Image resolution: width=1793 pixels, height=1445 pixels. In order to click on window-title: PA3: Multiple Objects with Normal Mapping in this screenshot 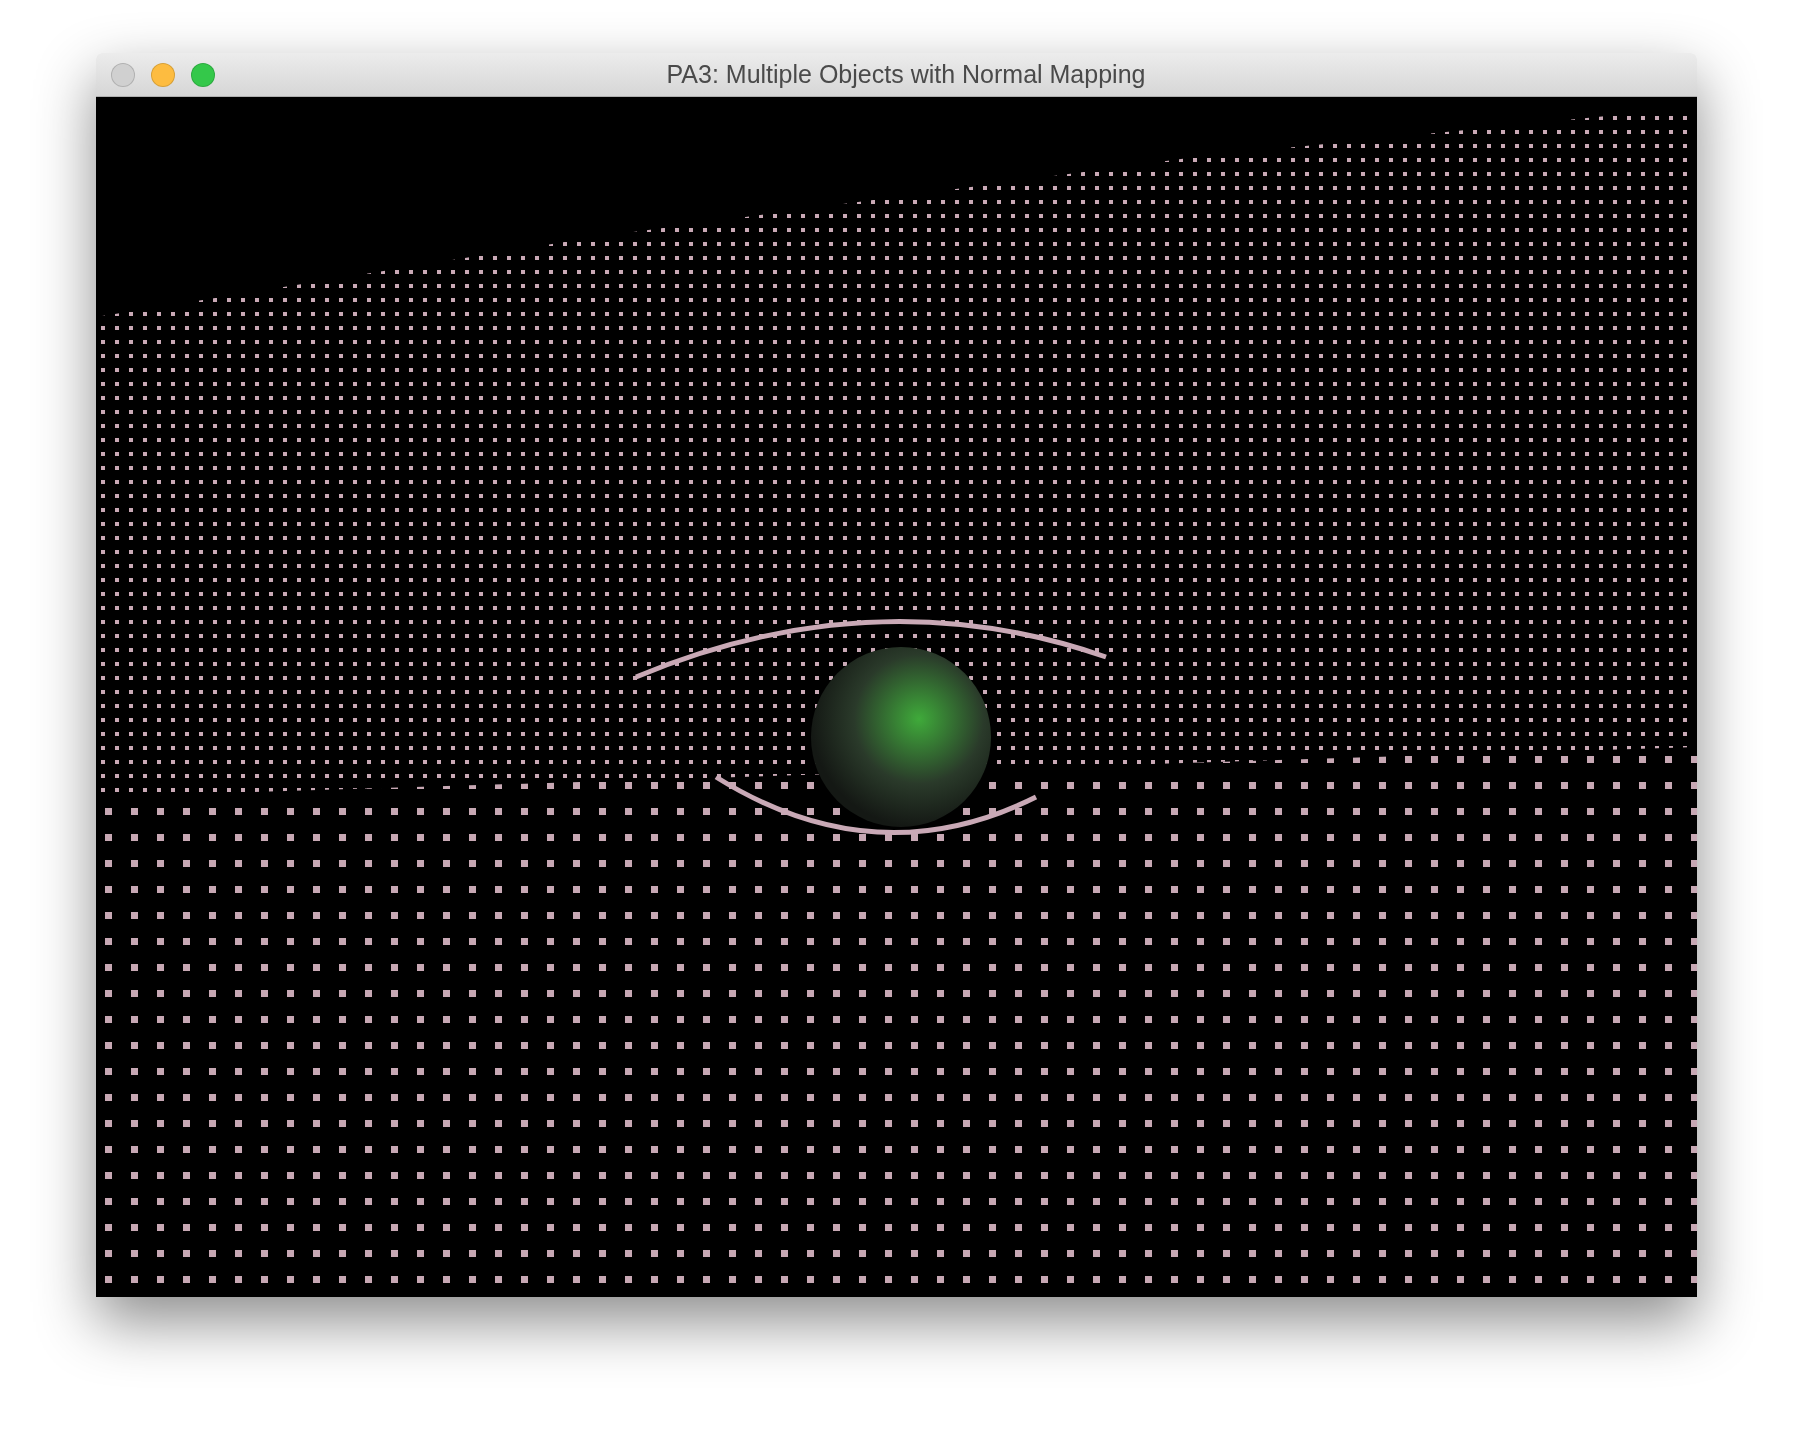, I will do `click(906, 74)`.